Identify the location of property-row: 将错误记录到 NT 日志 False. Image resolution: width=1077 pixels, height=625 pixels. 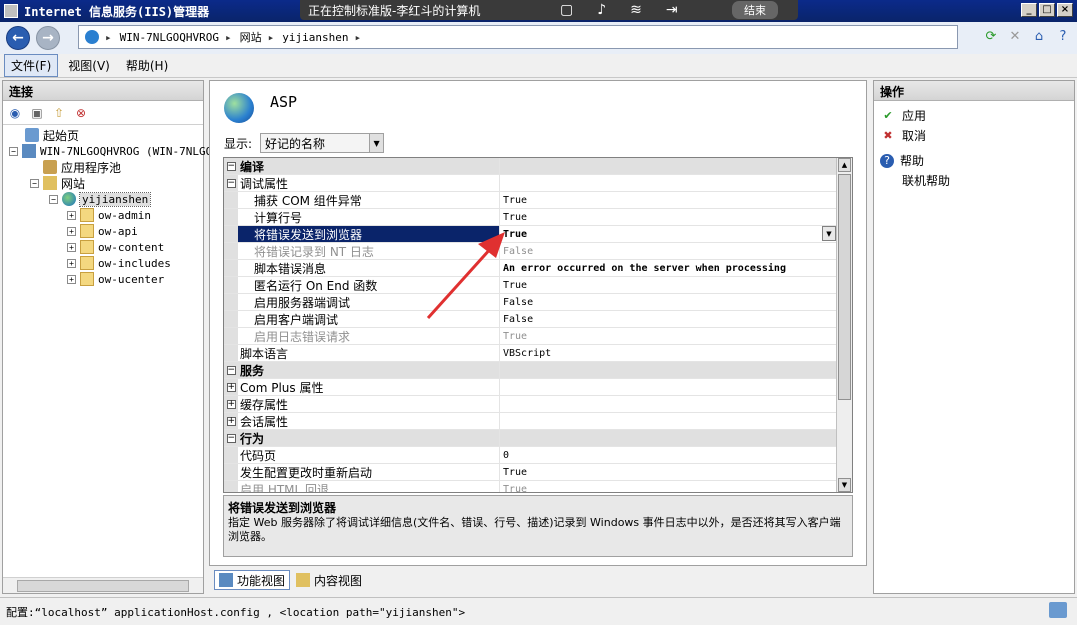
(531, 251).